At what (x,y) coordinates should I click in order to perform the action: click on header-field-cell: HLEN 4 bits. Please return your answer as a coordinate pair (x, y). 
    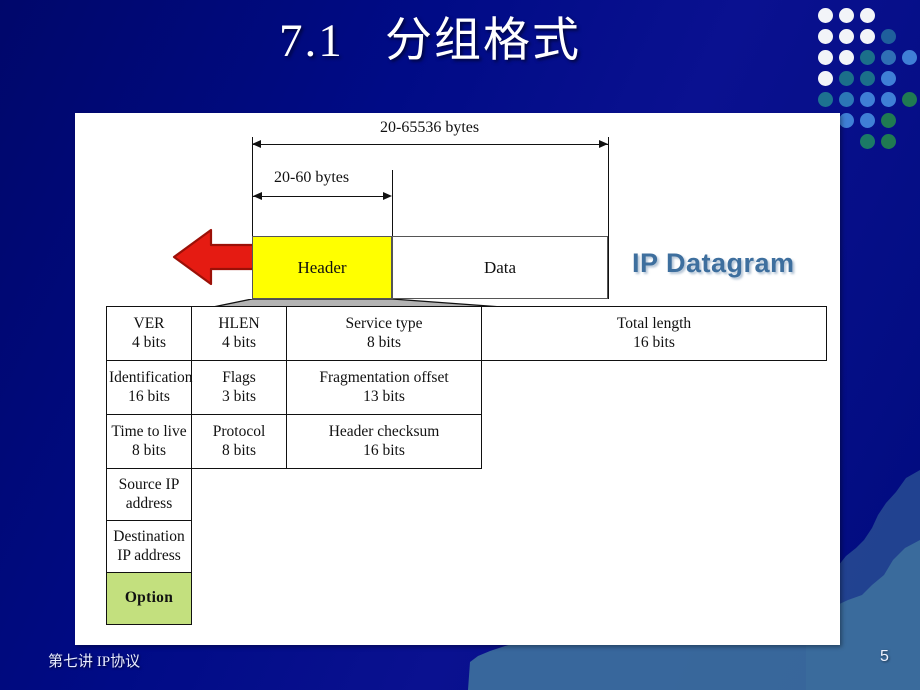
    Looking at the image, I should click on (239, 333).